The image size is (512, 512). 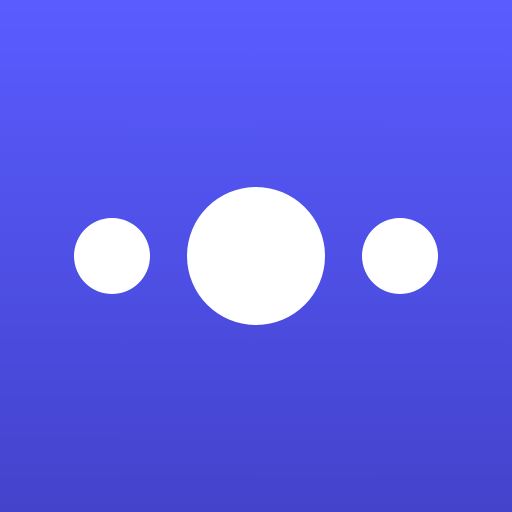 What do you see at coordinates (112, 256) in the screenshot?
I see `left-dot-icon` at bounding box center [112, 256].